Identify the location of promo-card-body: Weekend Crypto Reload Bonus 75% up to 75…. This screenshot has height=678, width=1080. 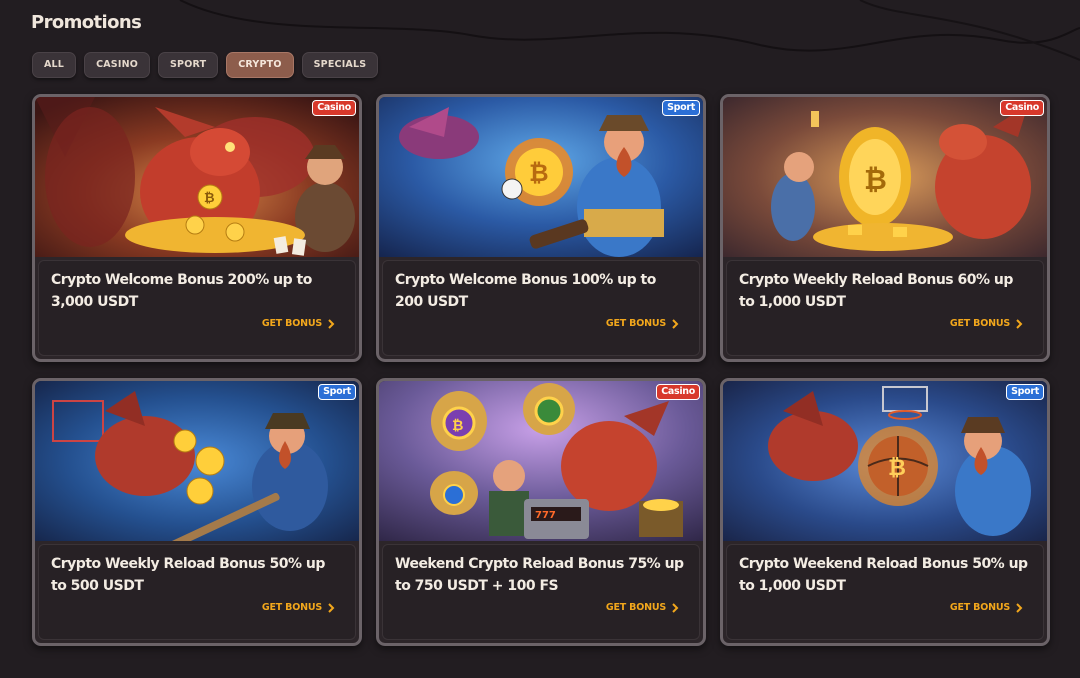
(541, 592).